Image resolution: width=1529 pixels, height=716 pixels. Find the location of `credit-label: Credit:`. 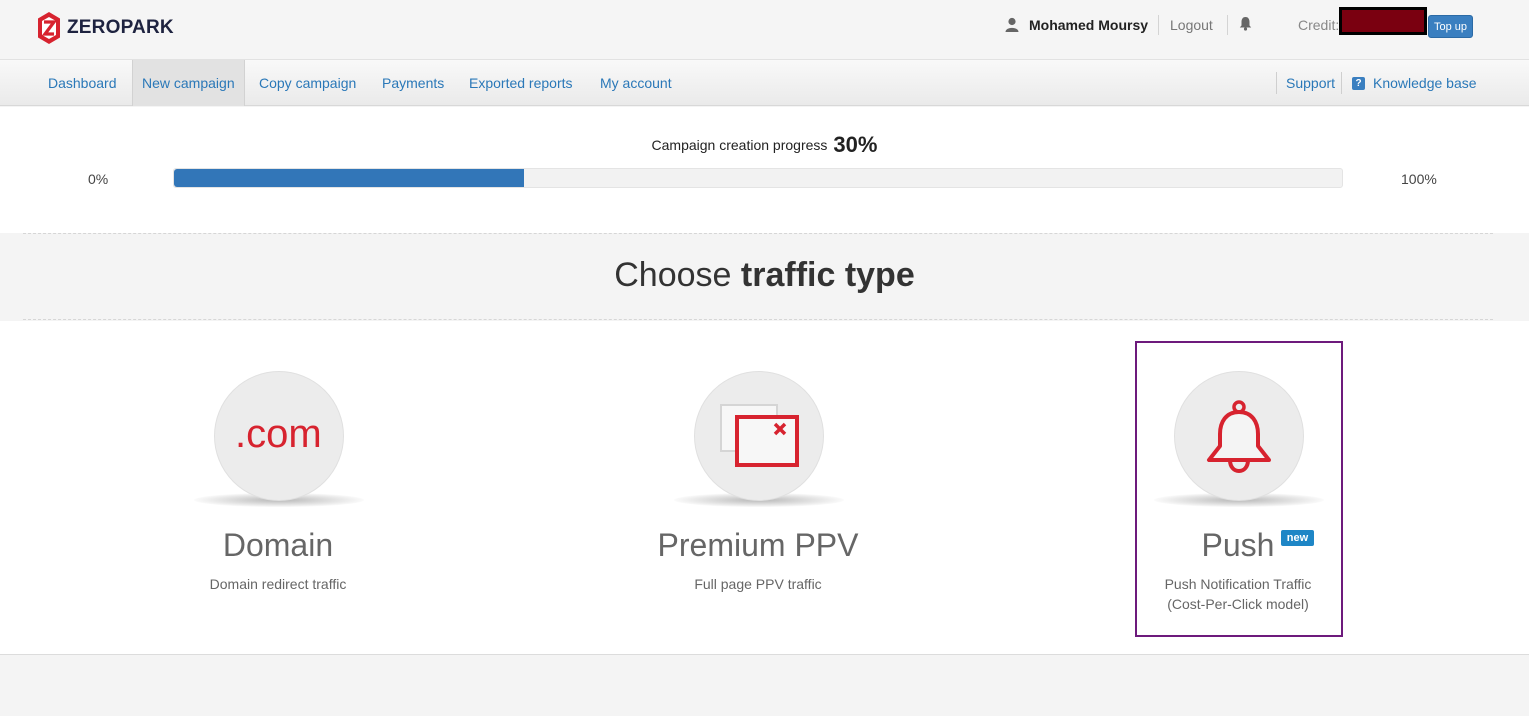

credit-label: Credit: is located at coordinates (1319, 25).